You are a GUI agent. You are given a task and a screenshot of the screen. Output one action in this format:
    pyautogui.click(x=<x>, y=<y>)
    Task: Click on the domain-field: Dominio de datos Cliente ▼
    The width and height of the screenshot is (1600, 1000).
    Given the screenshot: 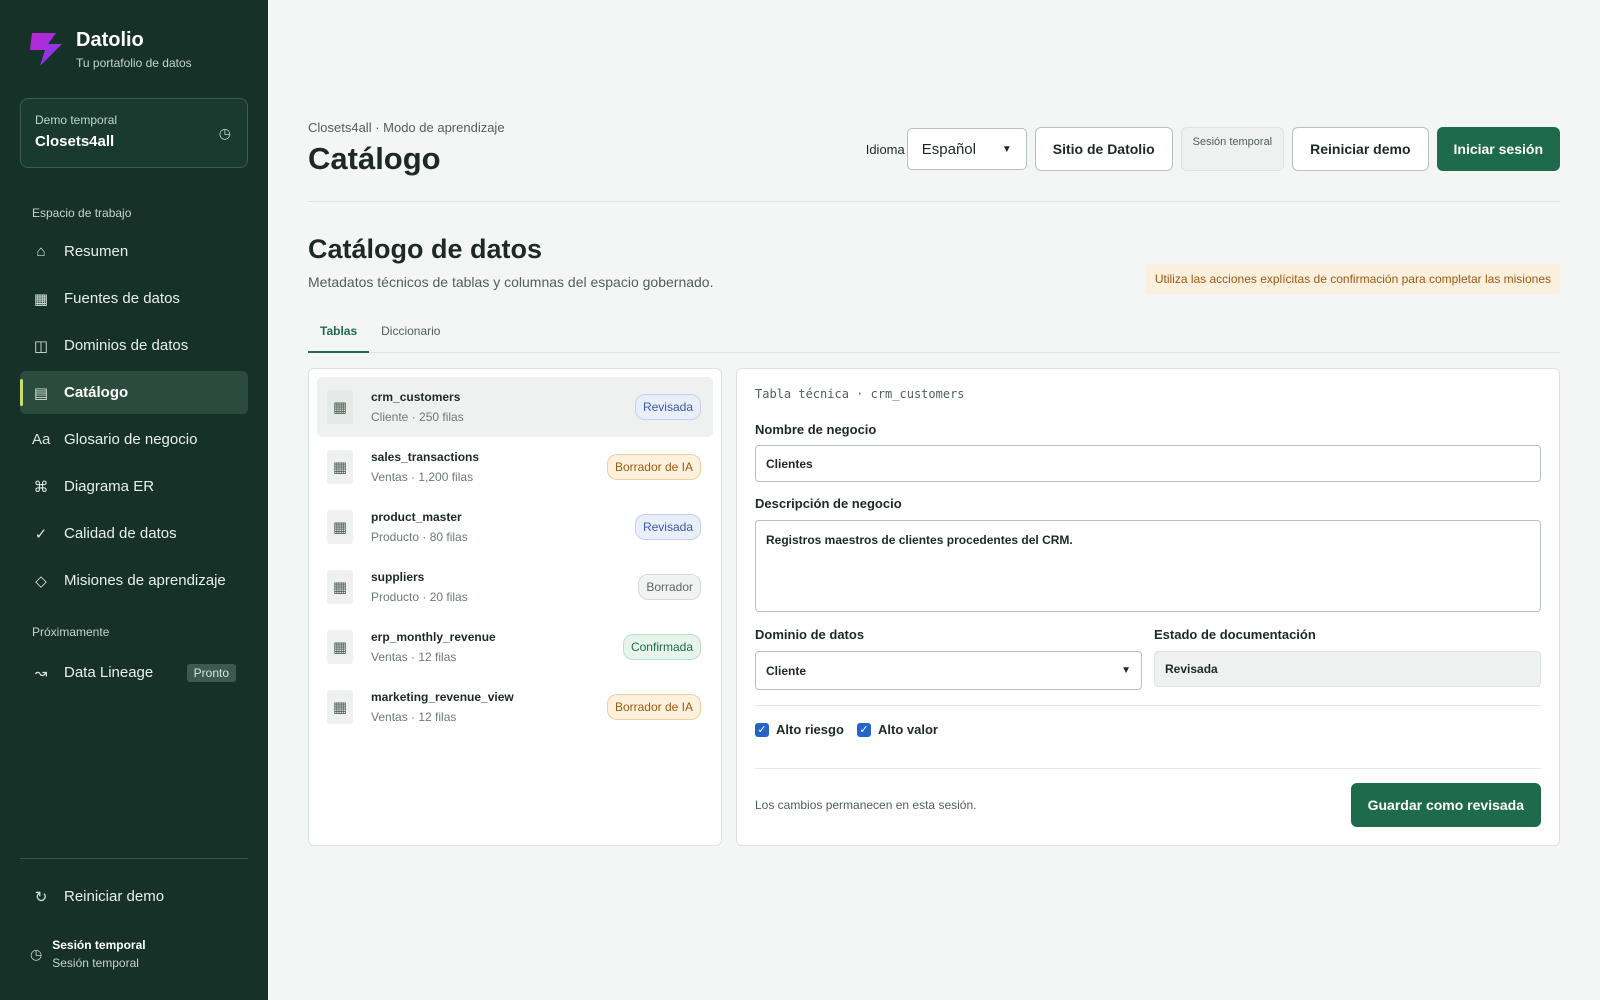 What is the action you would take?
    pyautogui.click(x=948, y=658)
    